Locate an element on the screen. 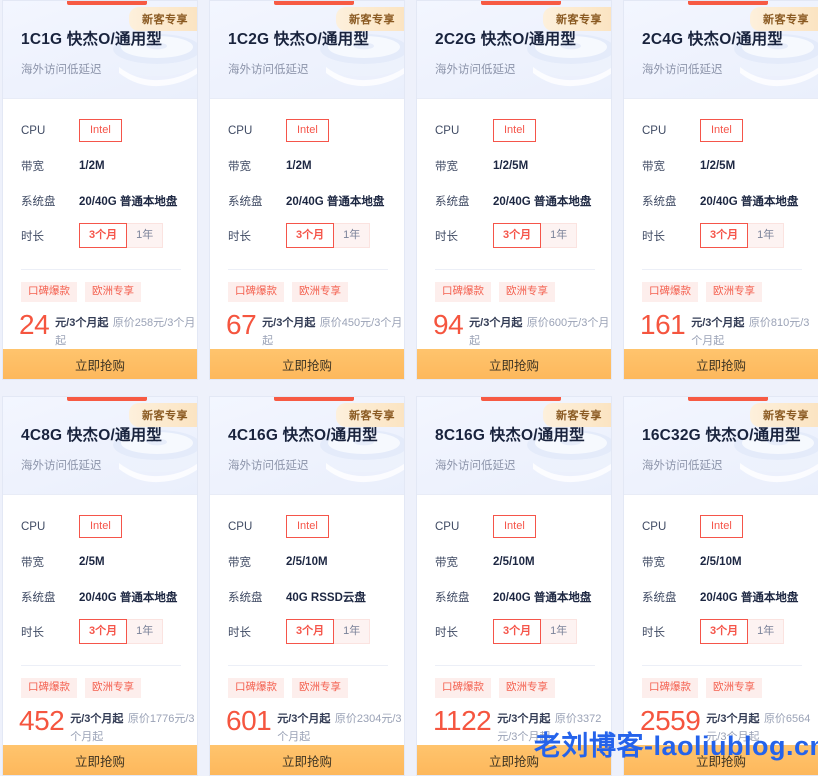 Image resolution: width=818 pixels, height=776 pixels. price-amount: 24 is located at coordinates (34, 324).